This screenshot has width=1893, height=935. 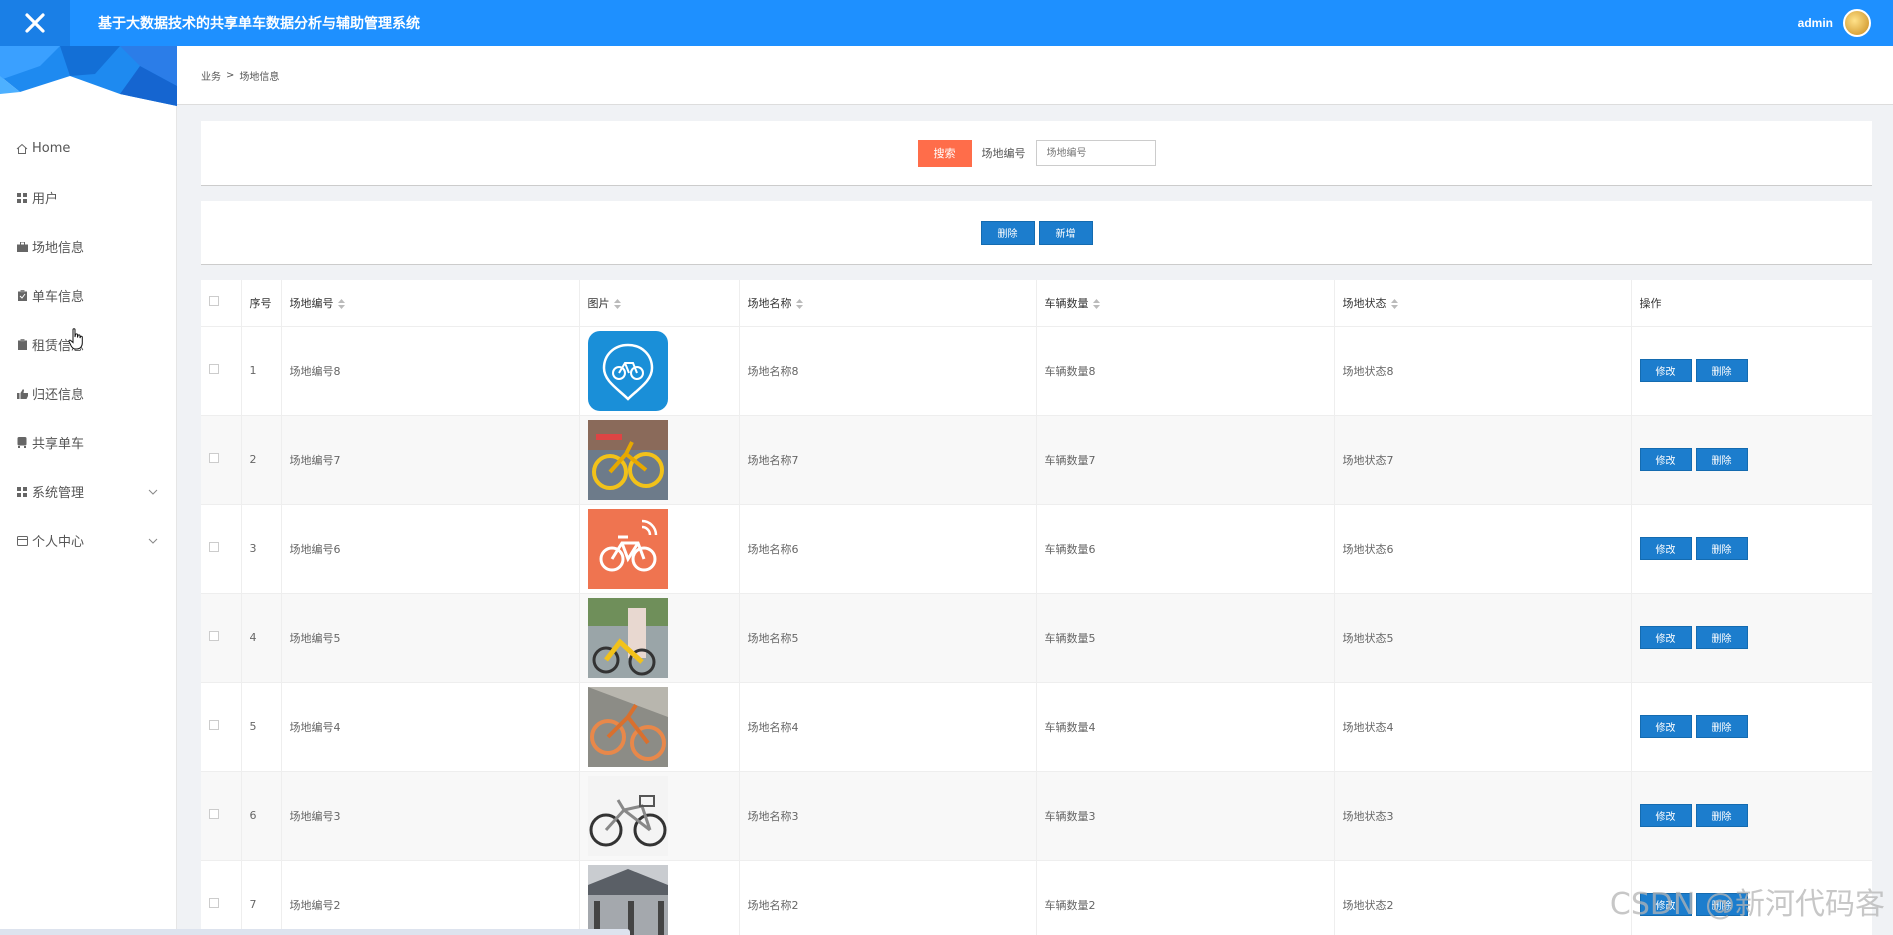 I want to click on row-index: 6, so click(x=261, y=816).